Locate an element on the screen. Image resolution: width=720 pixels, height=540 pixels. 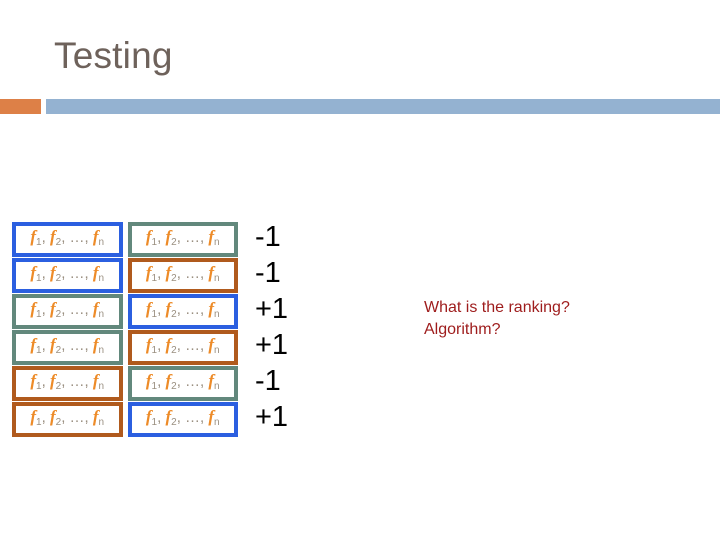
question-note: What is the ranking? Algorithm? is located at coordinates (497, 319).